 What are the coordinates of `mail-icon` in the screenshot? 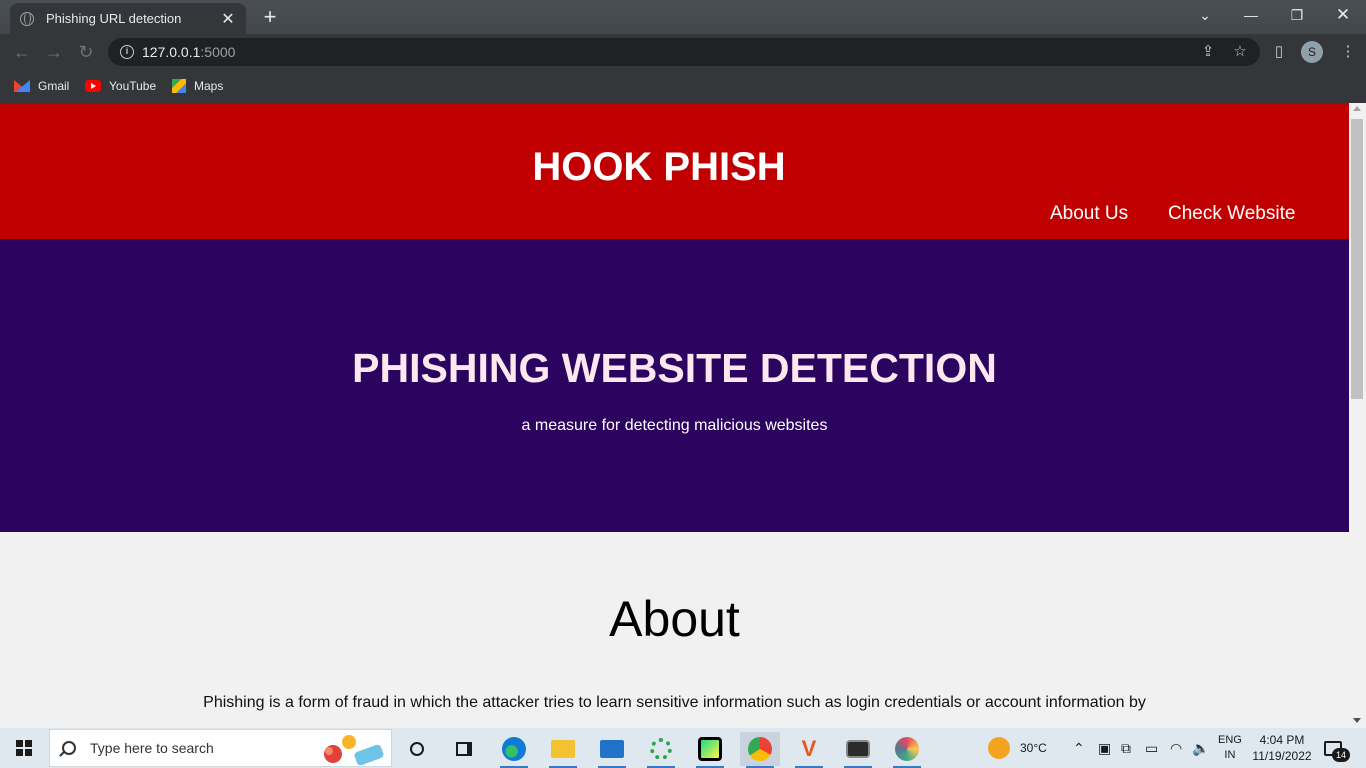 It's located at (612, 750).